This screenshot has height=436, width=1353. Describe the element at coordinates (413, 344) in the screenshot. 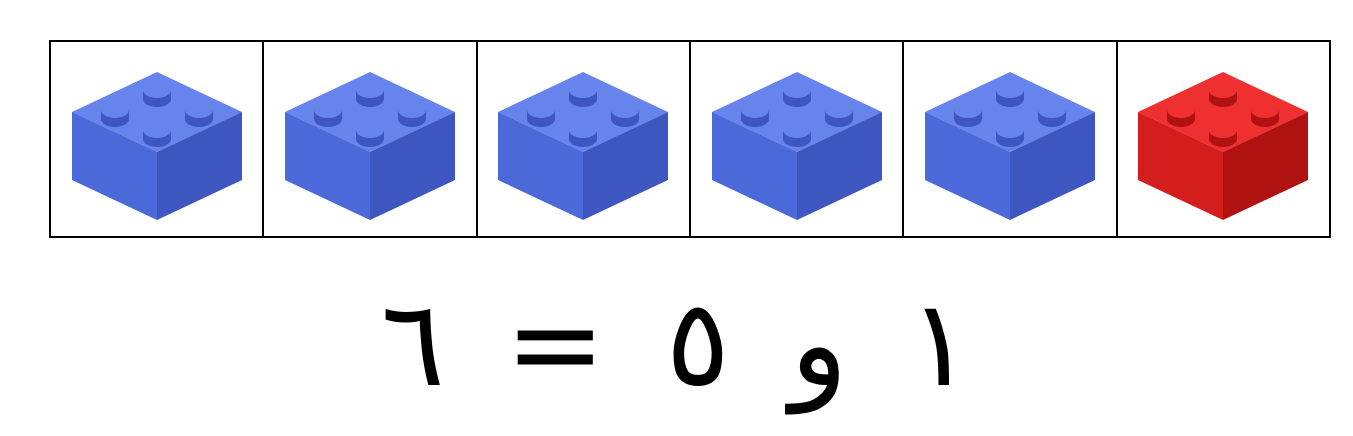

I see `equation-result: ٦` at that location.